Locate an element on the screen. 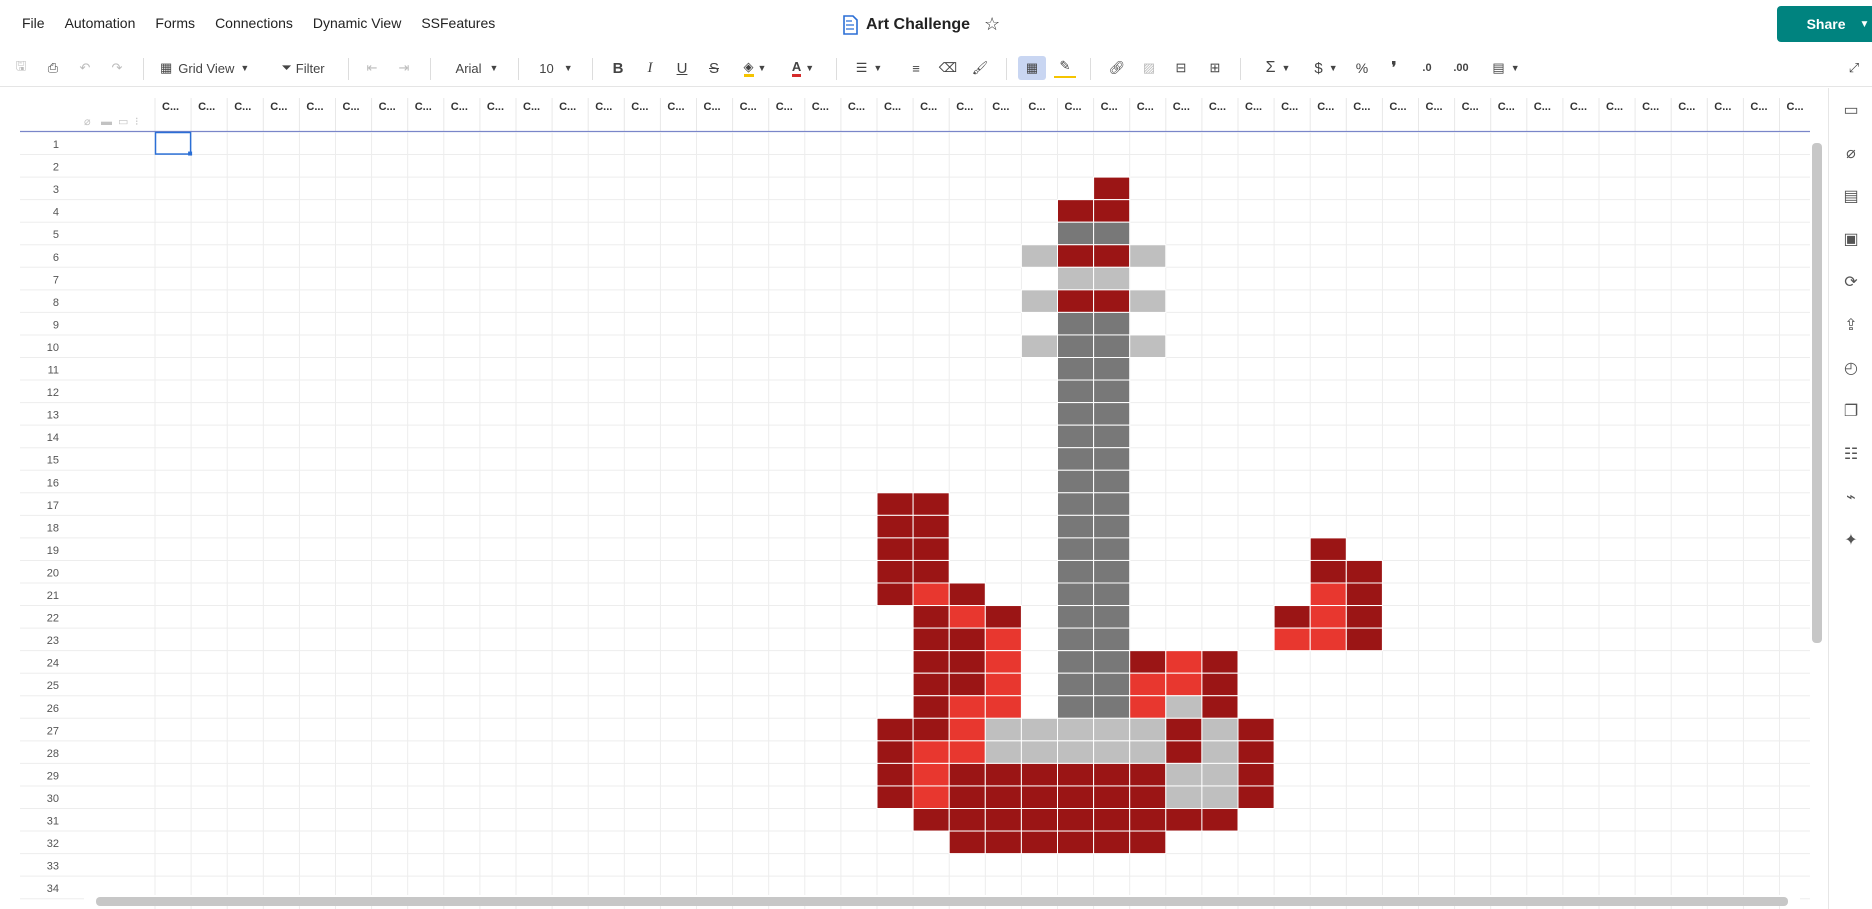  summary-icon: ◴ is located at coordinates (1851, 368).